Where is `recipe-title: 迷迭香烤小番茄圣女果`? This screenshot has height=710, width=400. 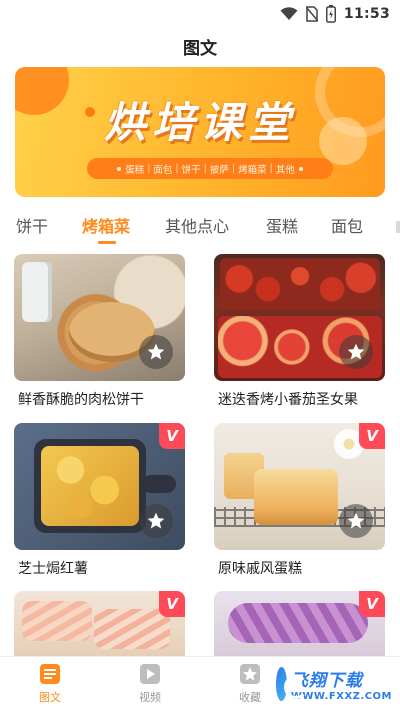 recipe-title: 迷迭香烤小番茄圣女果 is located at coordinates (288, 399).